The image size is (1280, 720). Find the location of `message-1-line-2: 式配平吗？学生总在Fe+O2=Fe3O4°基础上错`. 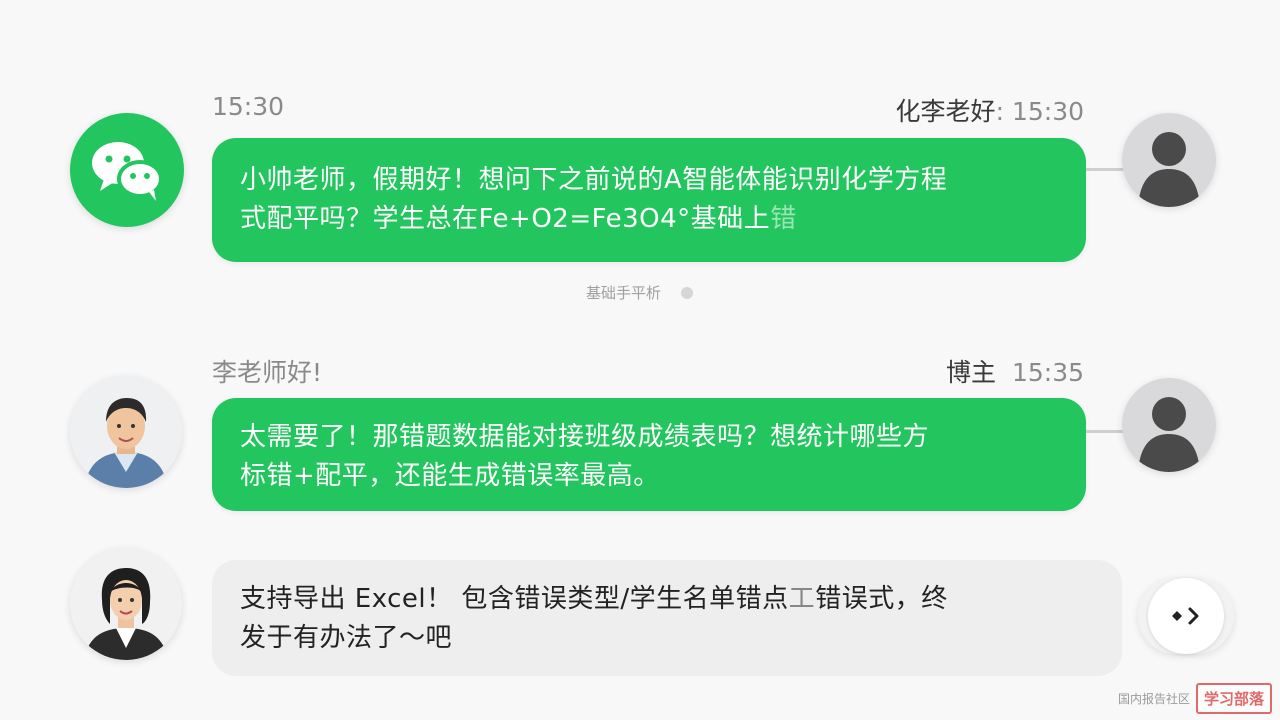

message-1-line-2: 式配平吗？学生总在Fe+O2=Fe3O4°基础上错 is located at coordinates (649, 219).